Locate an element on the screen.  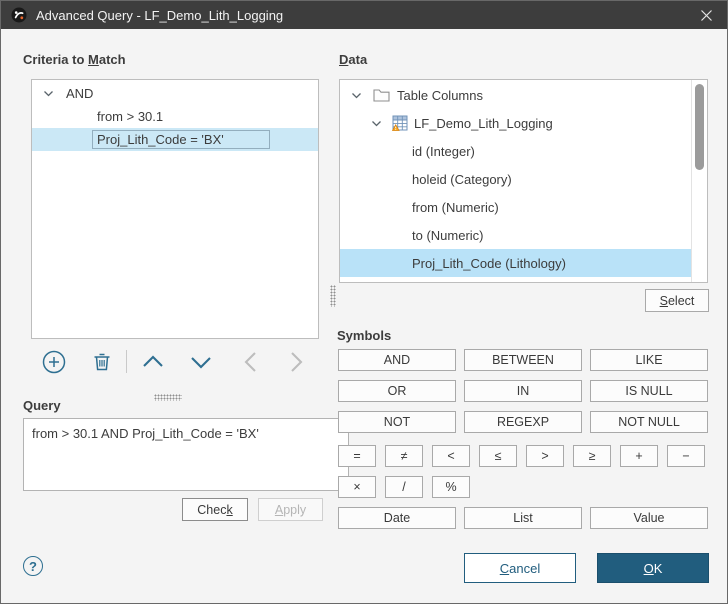
help-button: ? is located at coordinates (33, 566).